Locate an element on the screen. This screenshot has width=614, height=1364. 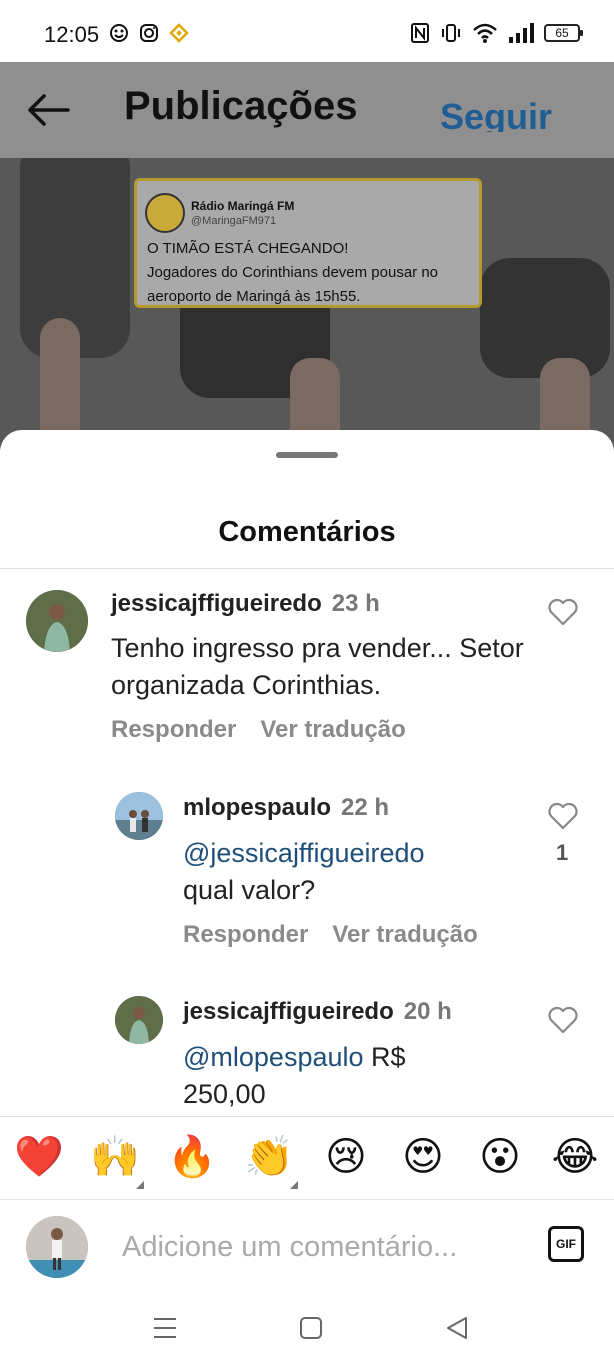
signal-icon is located at coordinates (521, 33).